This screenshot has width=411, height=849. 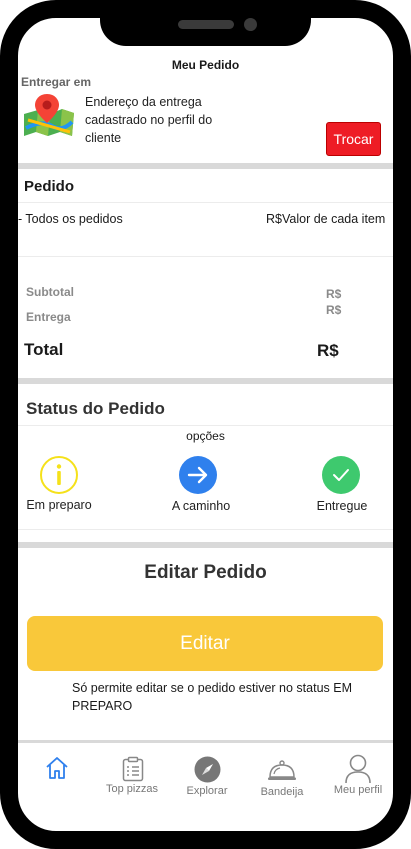 What do you see at coordinates (56, 82) in the screenshot?
I see `deliver-label: Entregar em` at bounding box center [56, 82].